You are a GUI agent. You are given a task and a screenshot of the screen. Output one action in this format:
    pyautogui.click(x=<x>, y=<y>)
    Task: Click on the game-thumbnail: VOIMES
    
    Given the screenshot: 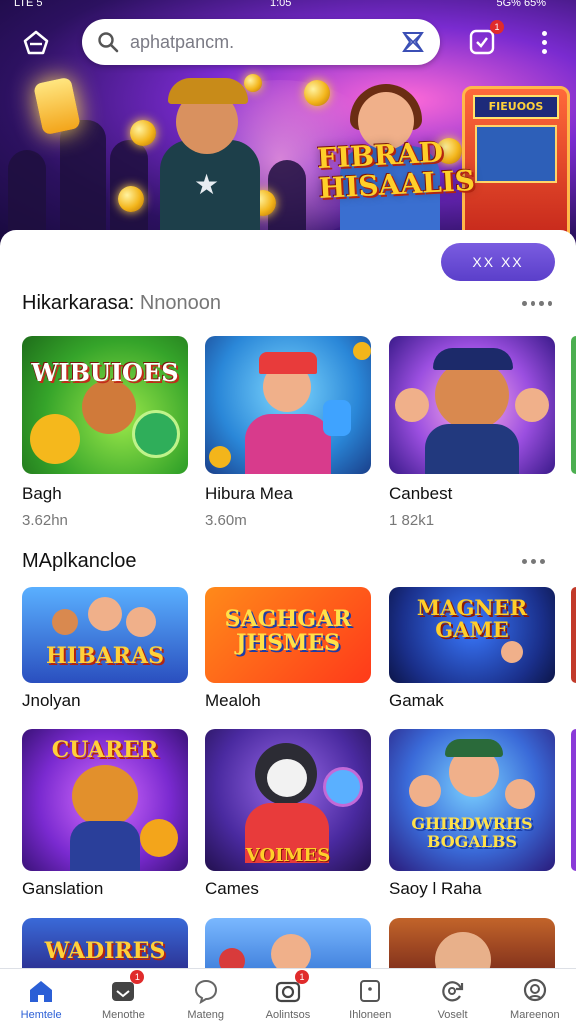 What is the action you would take?
    pyautogui.click(x=288, y=800)
    